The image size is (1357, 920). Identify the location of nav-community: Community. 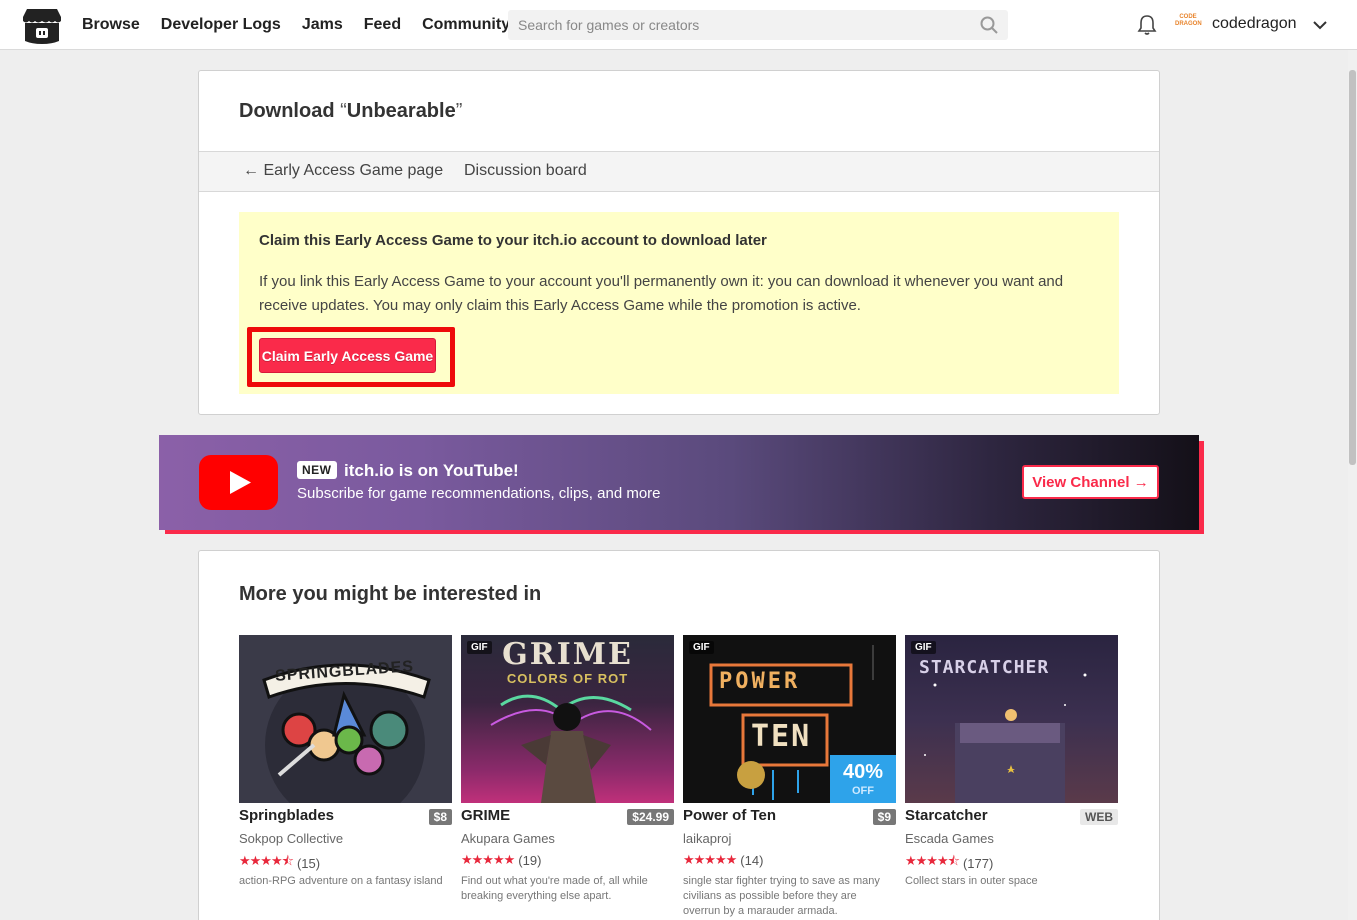
(466, 25).